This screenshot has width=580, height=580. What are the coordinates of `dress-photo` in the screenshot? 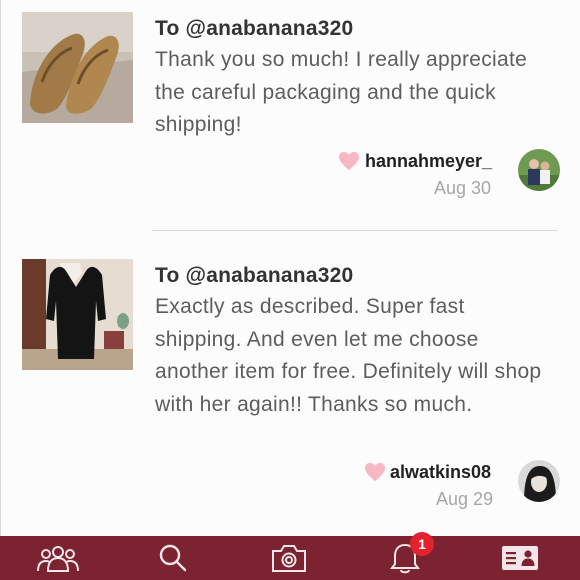 It's located at (77, 314).